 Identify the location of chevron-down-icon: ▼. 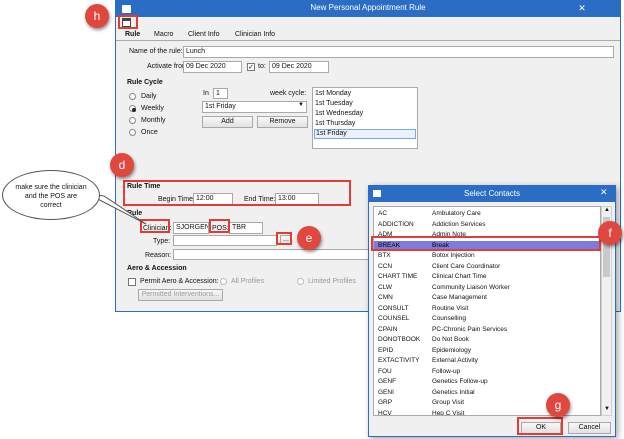
(301, 105).